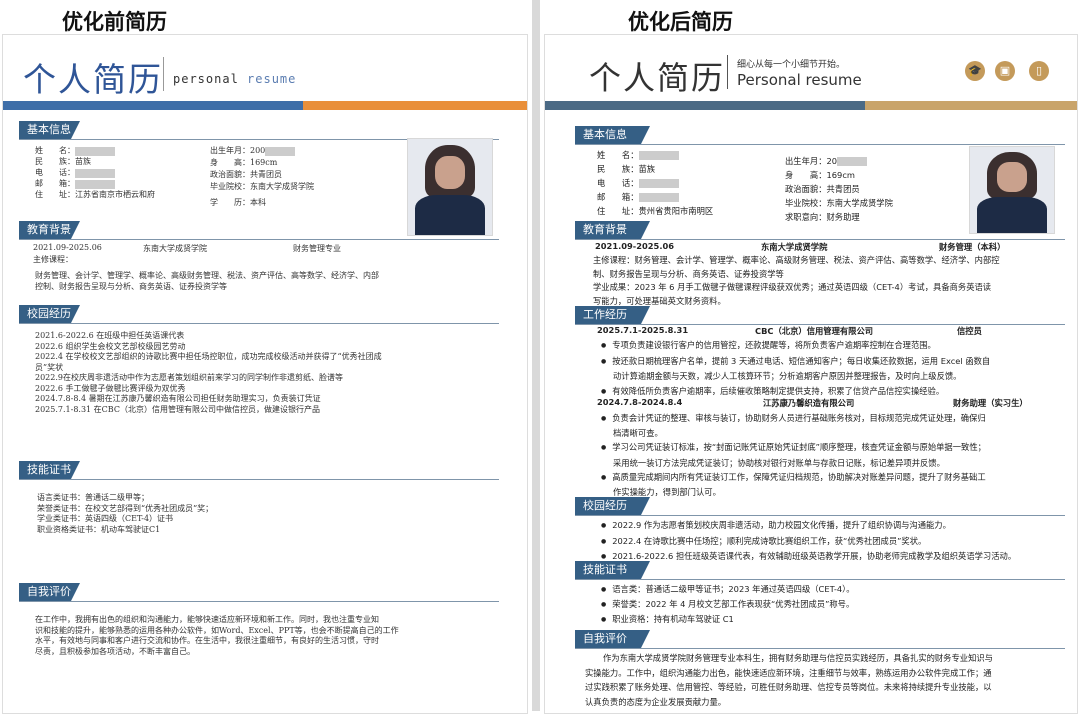 The width and height of the screenshot is (1080, 714). What do you see at coordinates (110, 346) in the screenshot?
I see `list-item: 2022.6 组织学生会校文艺部校级园艺劳动` at bounding box center [110, 346].